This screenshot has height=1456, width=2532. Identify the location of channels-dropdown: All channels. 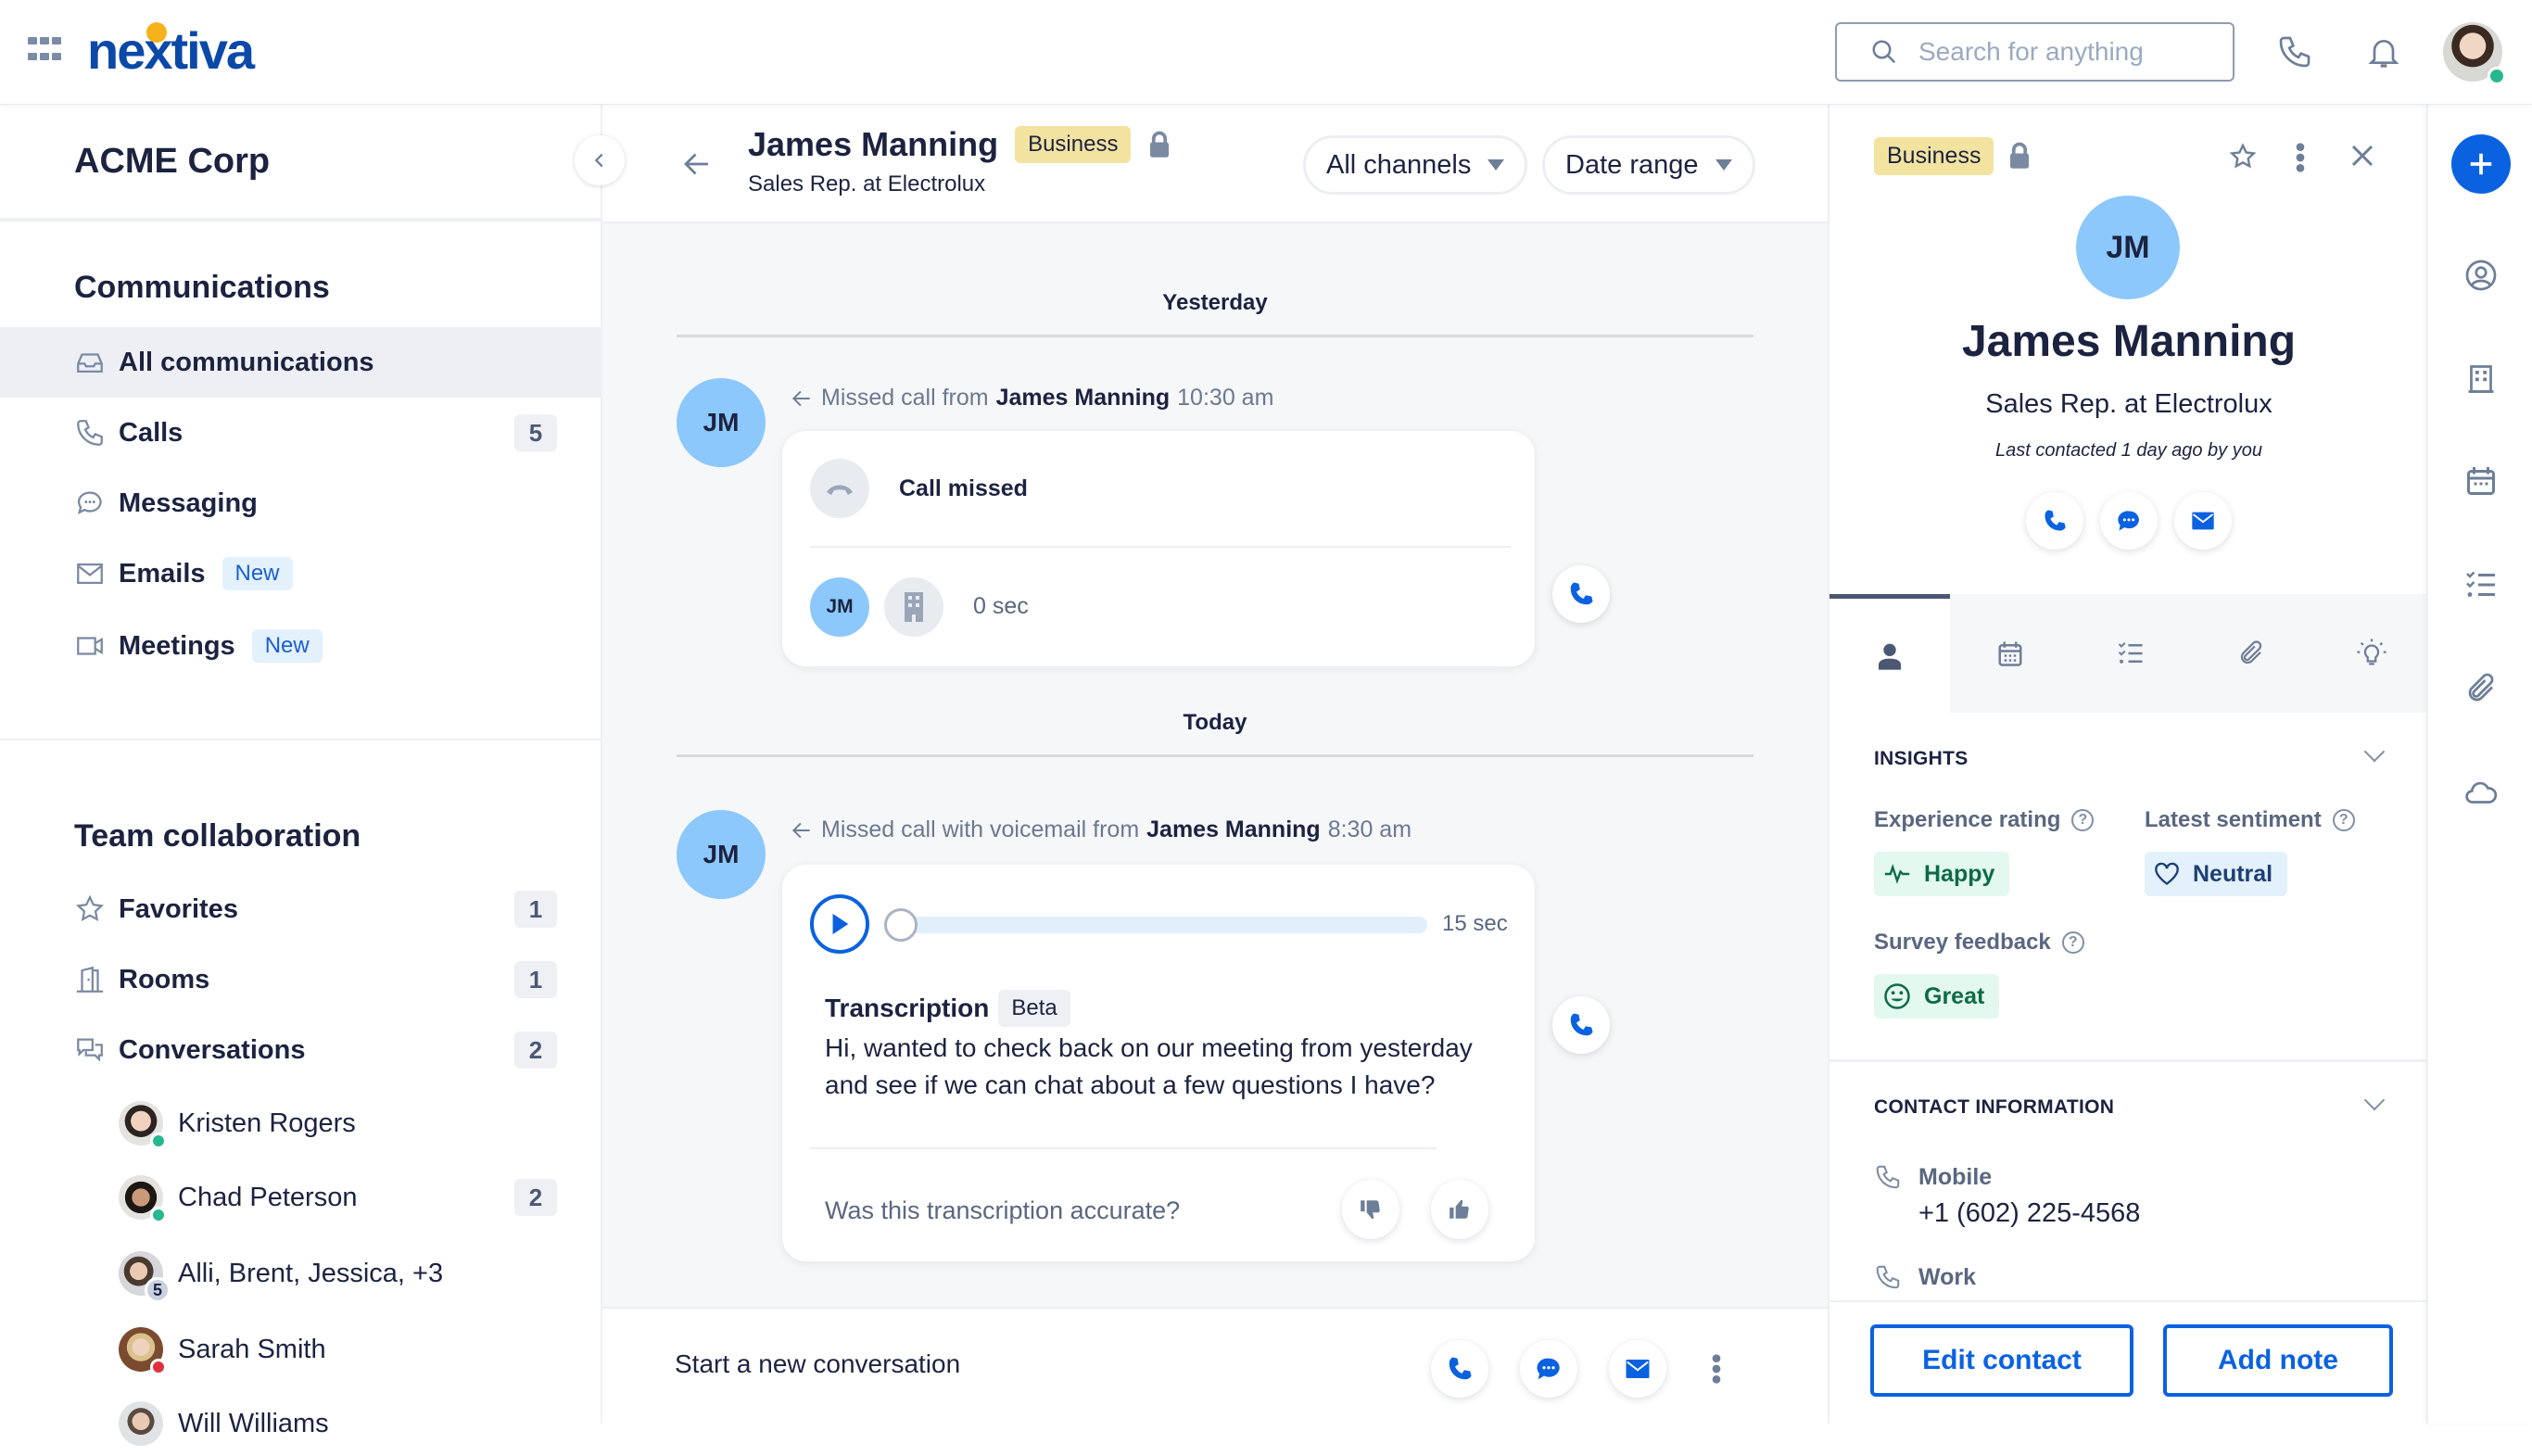
(1415, 165).